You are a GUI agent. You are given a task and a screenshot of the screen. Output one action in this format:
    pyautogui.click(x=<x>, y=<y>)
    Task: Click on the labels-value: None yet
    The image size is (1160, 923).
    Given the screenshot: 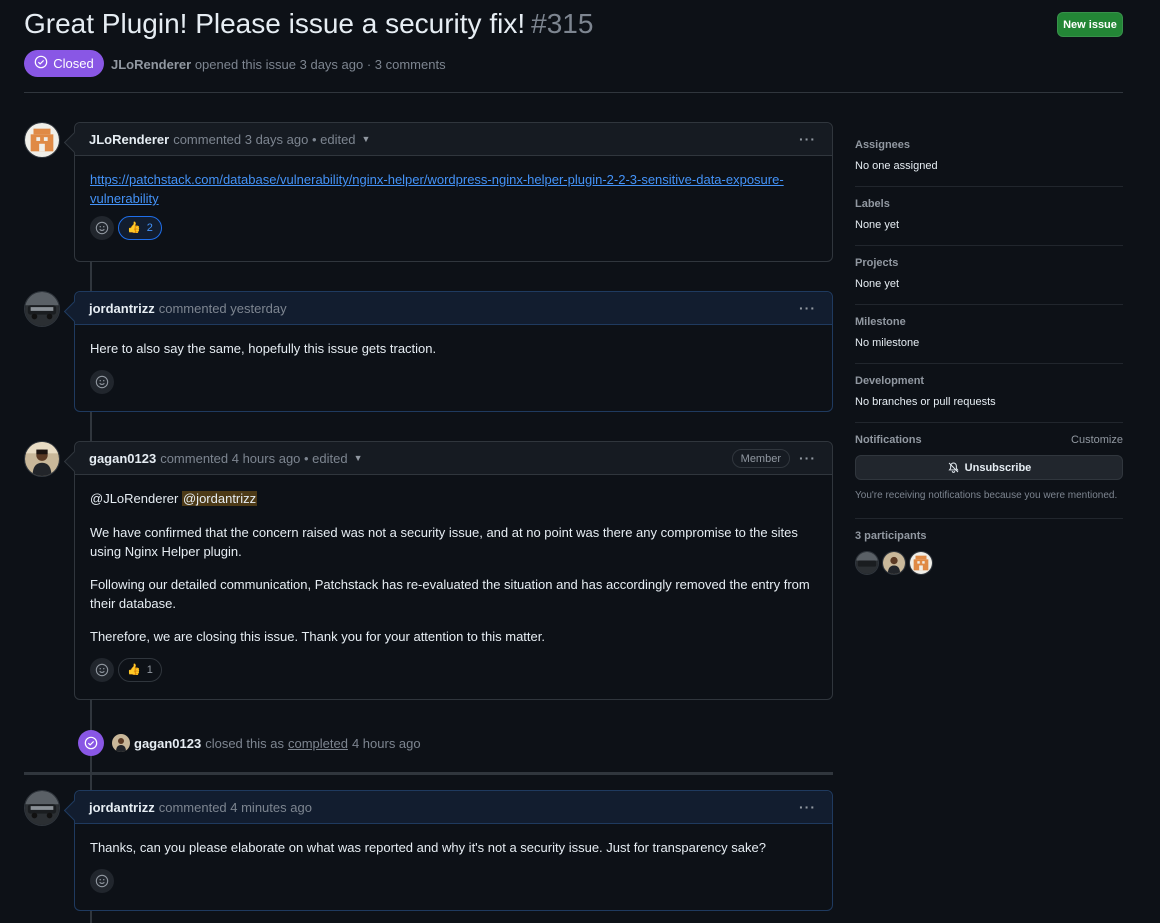 What is the action you would take?
    pyautogui.click(x=877, y=225)
    